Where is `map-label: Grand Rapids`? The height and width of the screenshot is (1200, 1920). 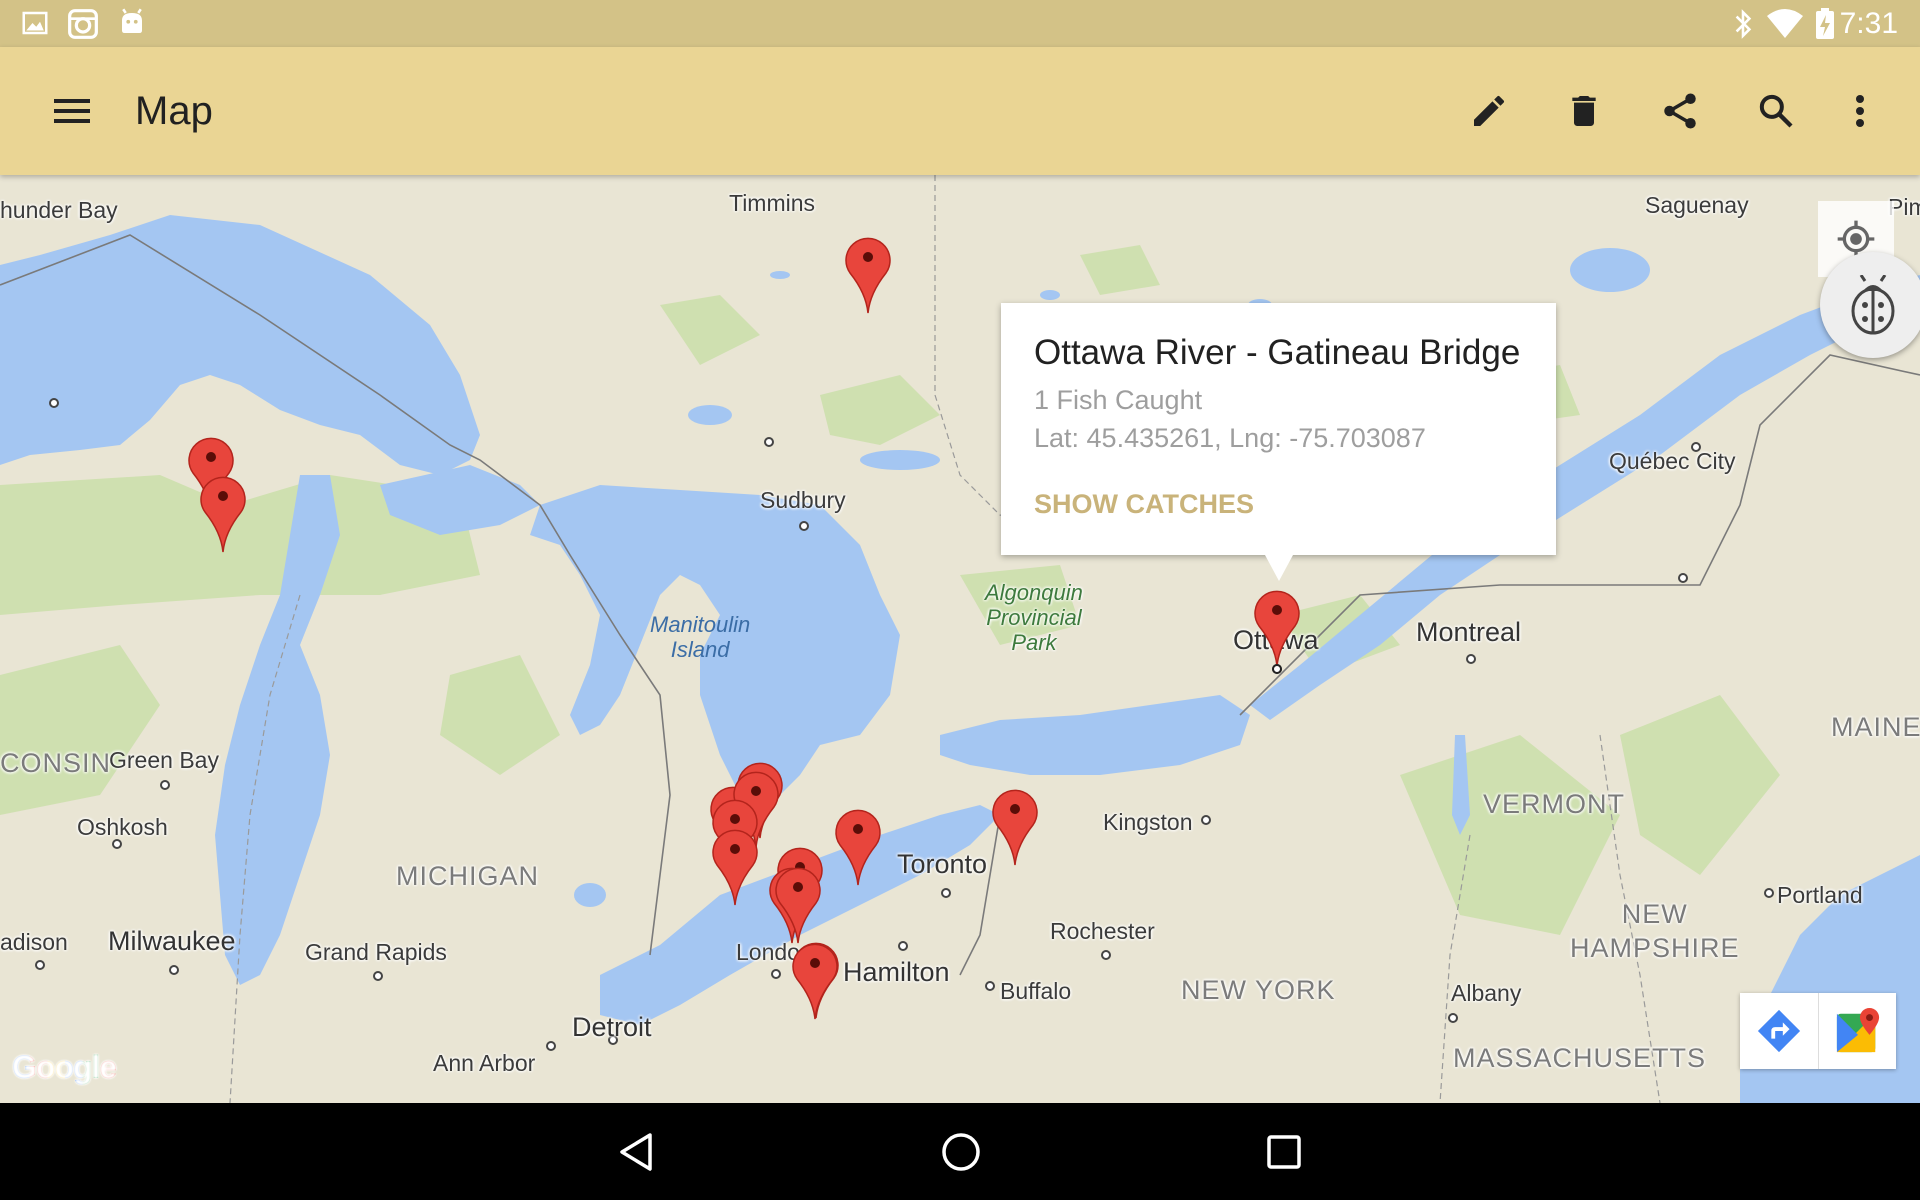 map-label: Grand Rapids is located at coordinates (376, 952).